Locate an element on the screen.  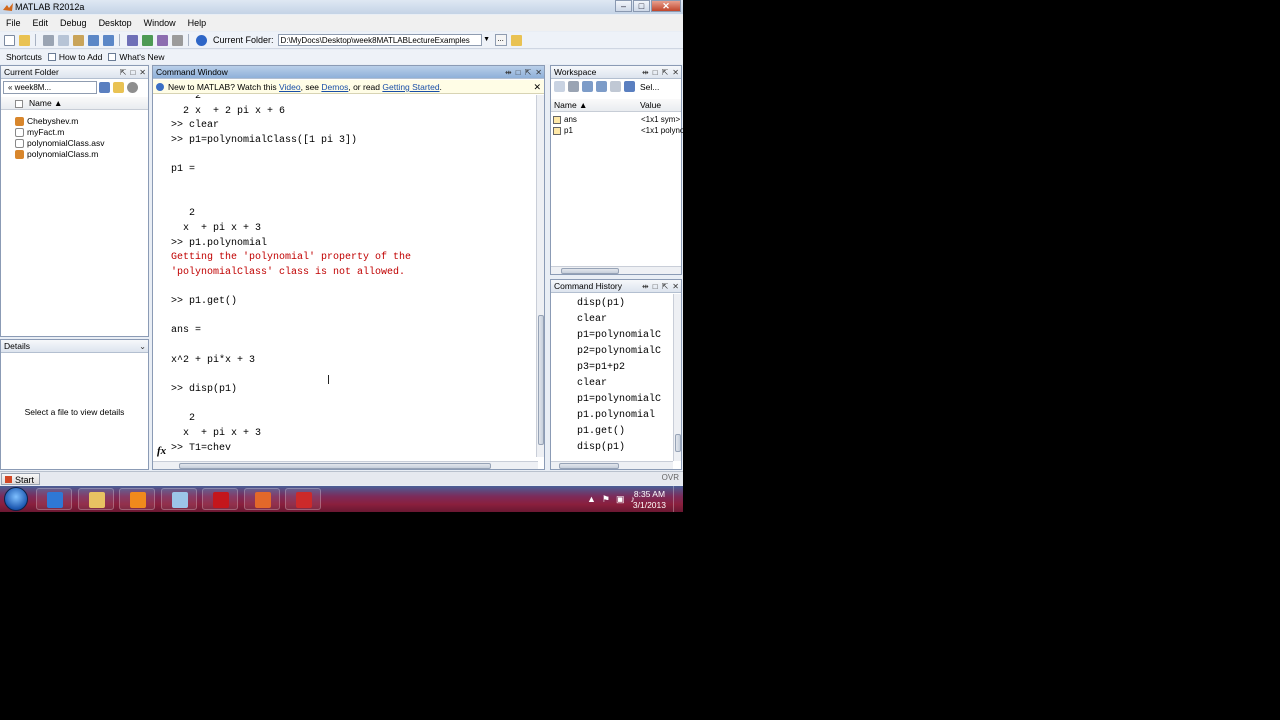
guide-icon is located at coordinates (147, 40).